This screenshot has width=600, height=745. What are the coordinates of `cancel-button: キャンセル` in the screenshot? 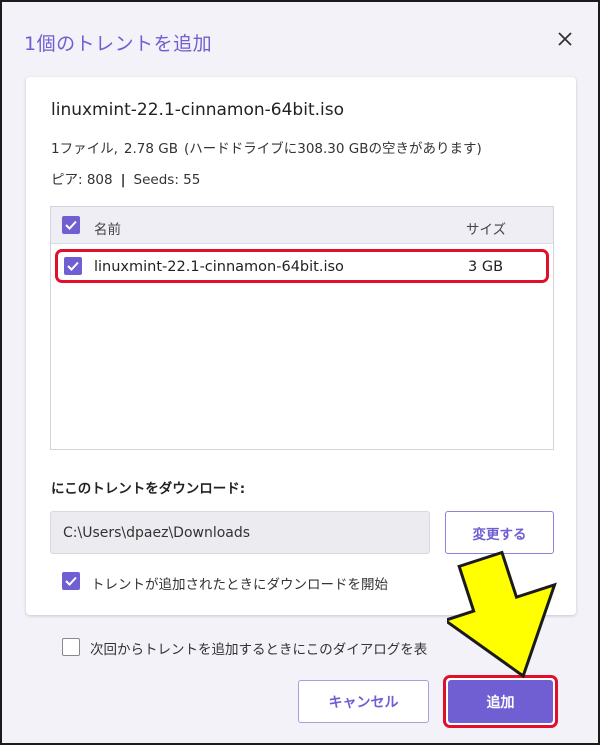 It's located at (363, 701).